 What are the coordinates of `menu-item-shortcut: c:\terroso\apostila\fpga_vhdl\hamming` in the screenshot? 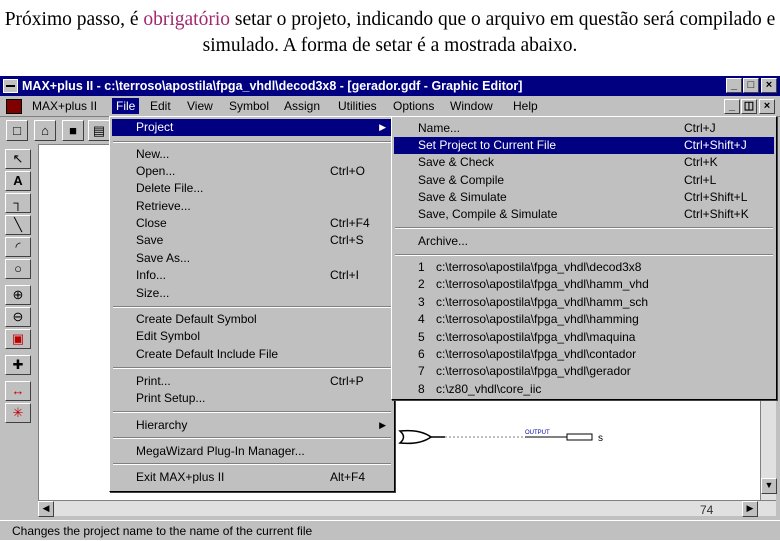 It's located at (537, 319).